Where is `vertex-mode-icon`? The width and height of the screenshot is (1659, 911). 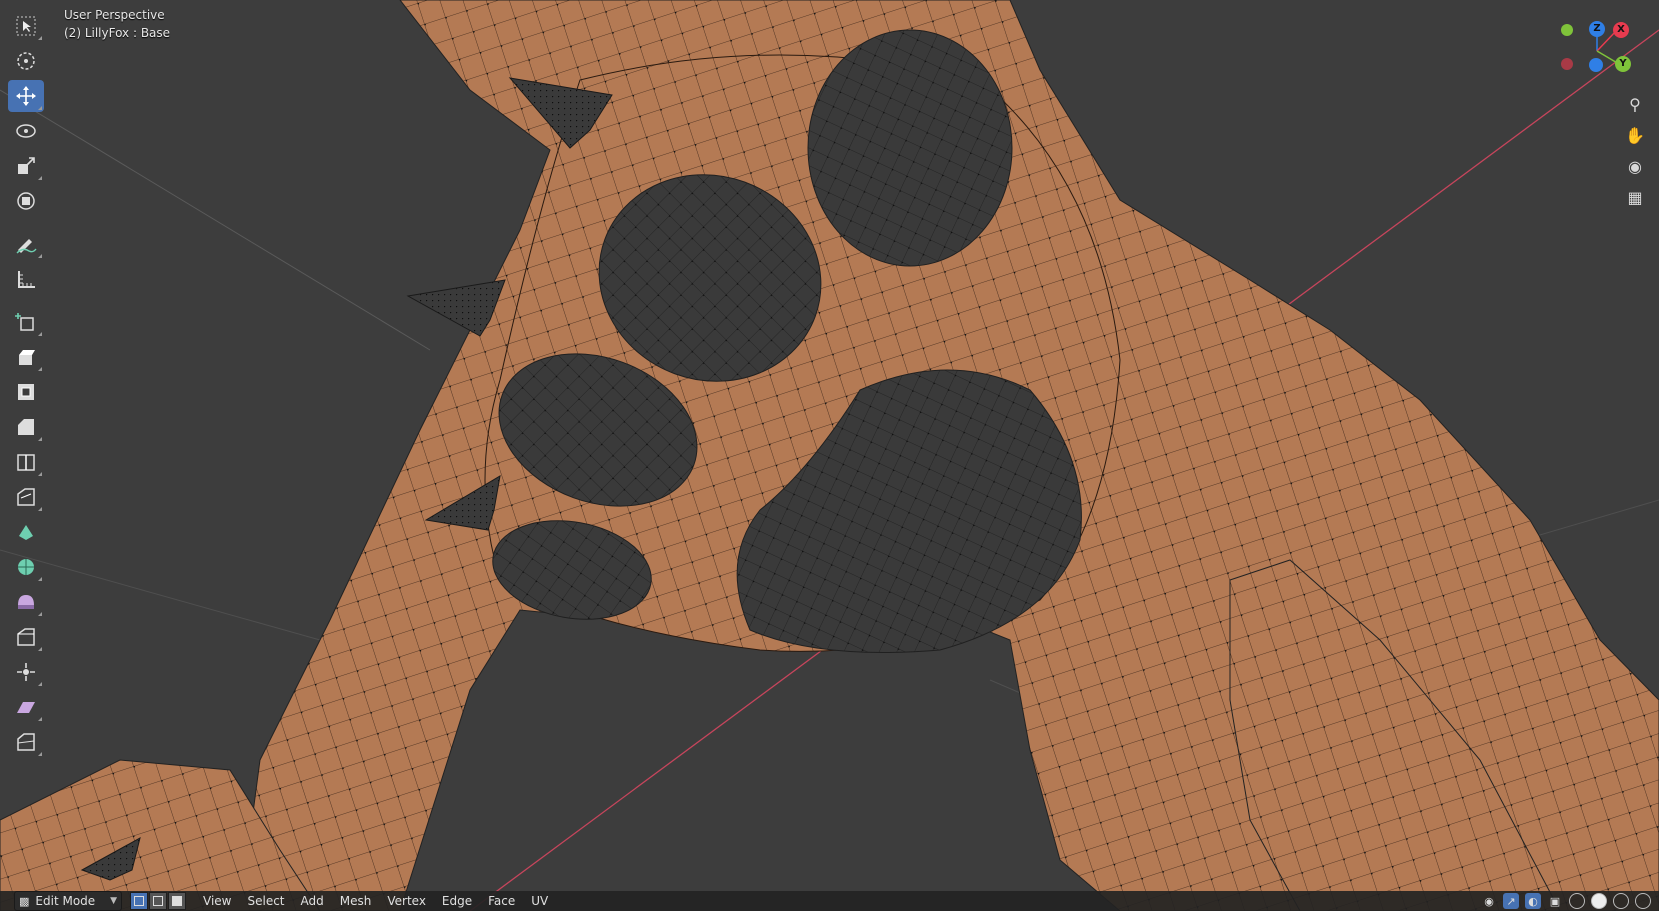
vertex-mode-icon is located at coordinates (139, 901).